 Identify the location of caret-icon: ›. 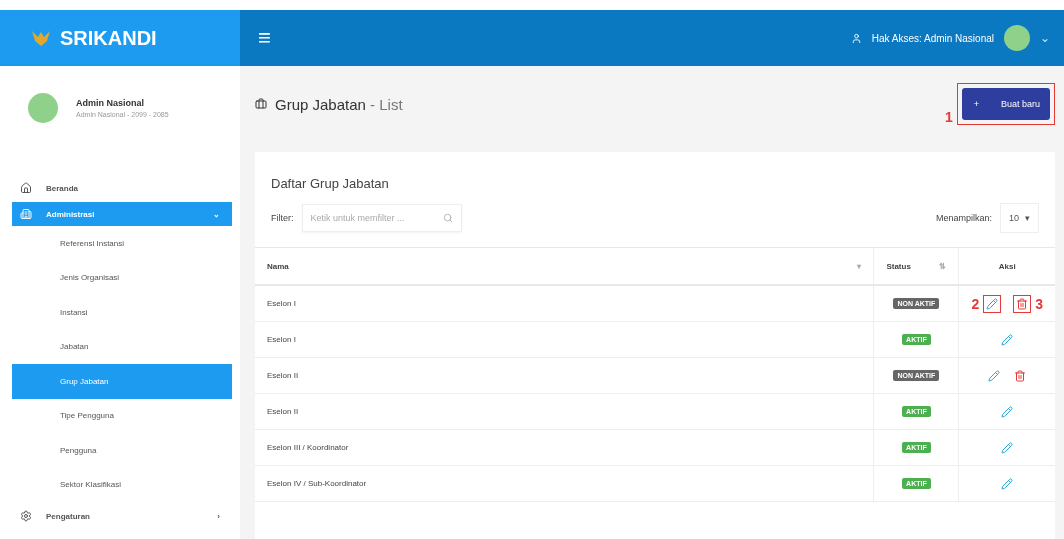
(218, 516).